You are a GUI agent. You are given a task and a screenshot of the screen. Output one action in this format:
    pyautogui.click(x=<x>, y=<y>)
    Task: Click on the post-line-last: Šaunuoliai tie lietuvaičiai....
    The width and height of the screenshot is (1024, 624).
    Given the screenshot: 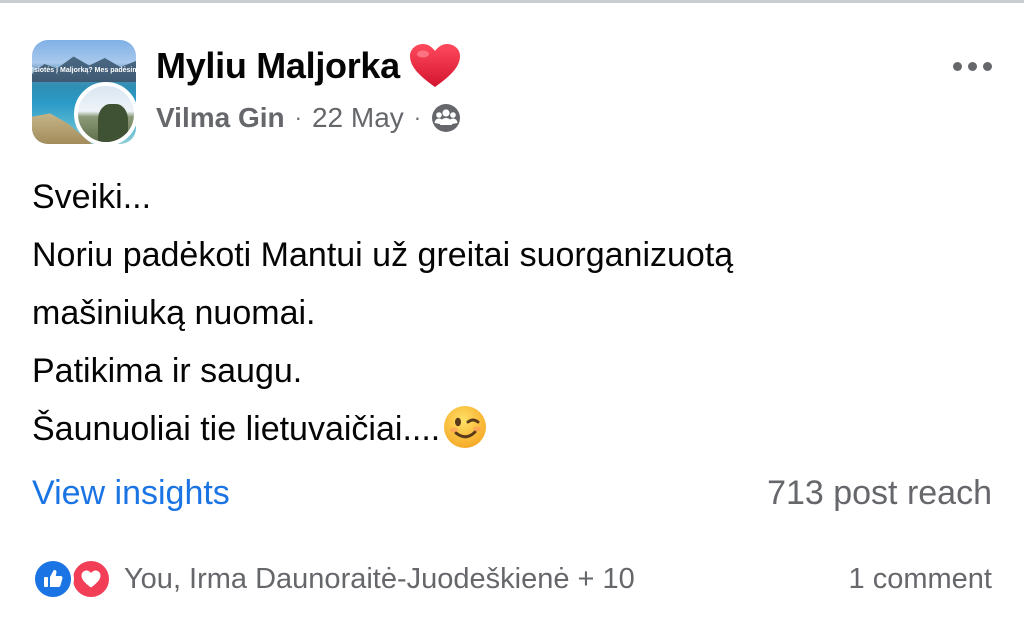 What is the action you would take?
    pyautogui.click(x=512, y=429)
    